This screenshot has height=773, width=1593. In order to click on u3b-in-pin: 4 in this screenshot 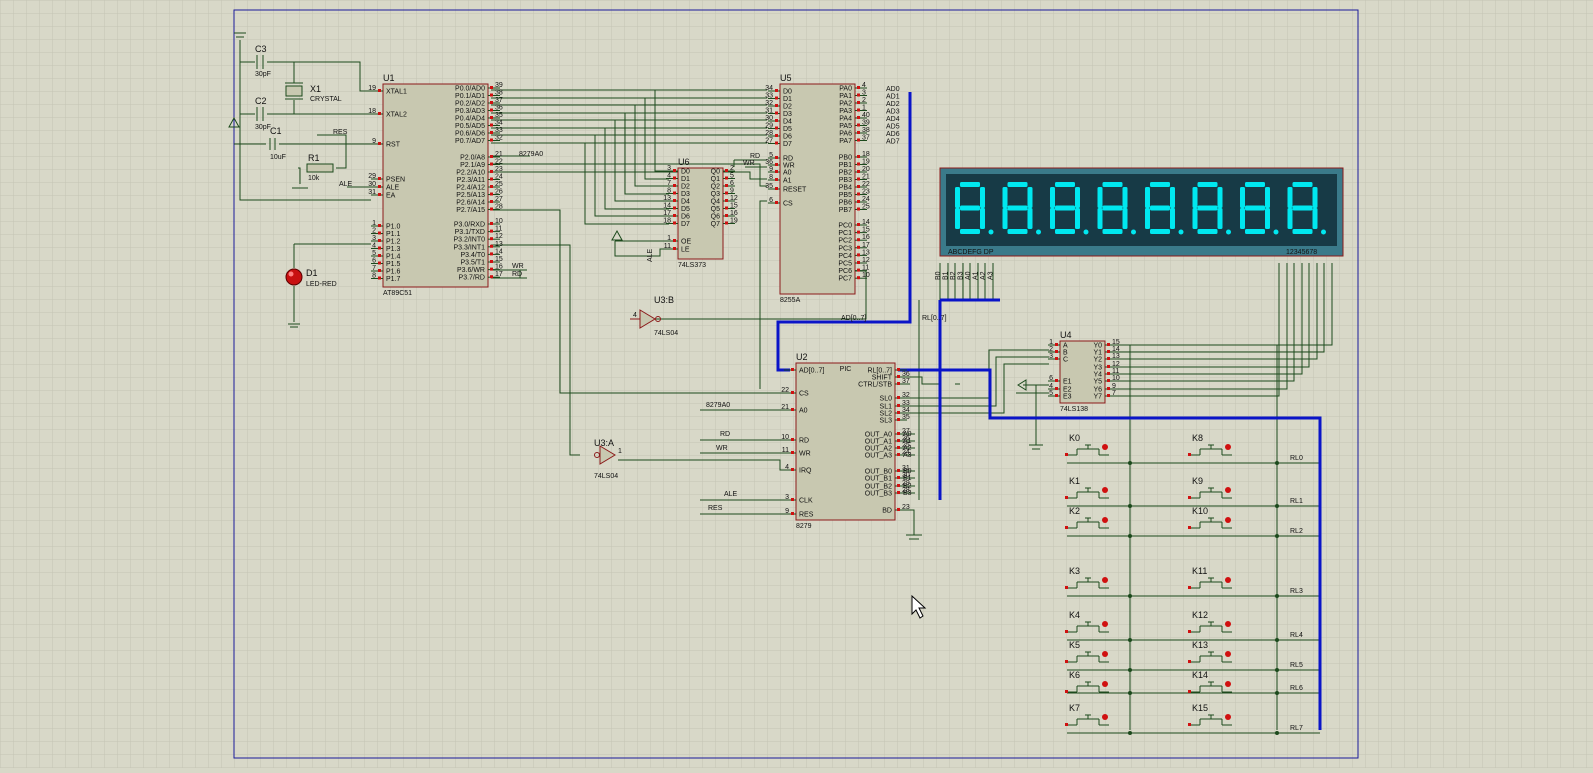, I will do `click(635, 315)`.